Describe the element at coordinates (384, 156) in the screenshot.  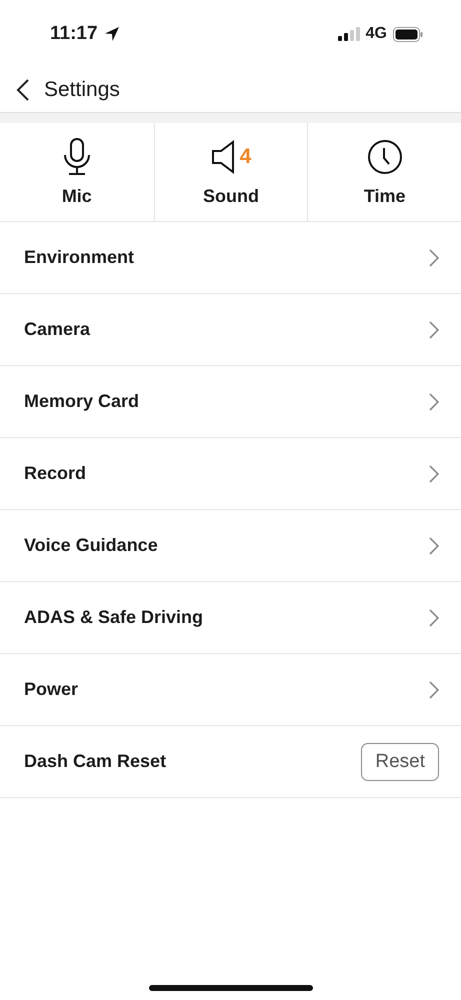
I see `clock-icon` at that location.